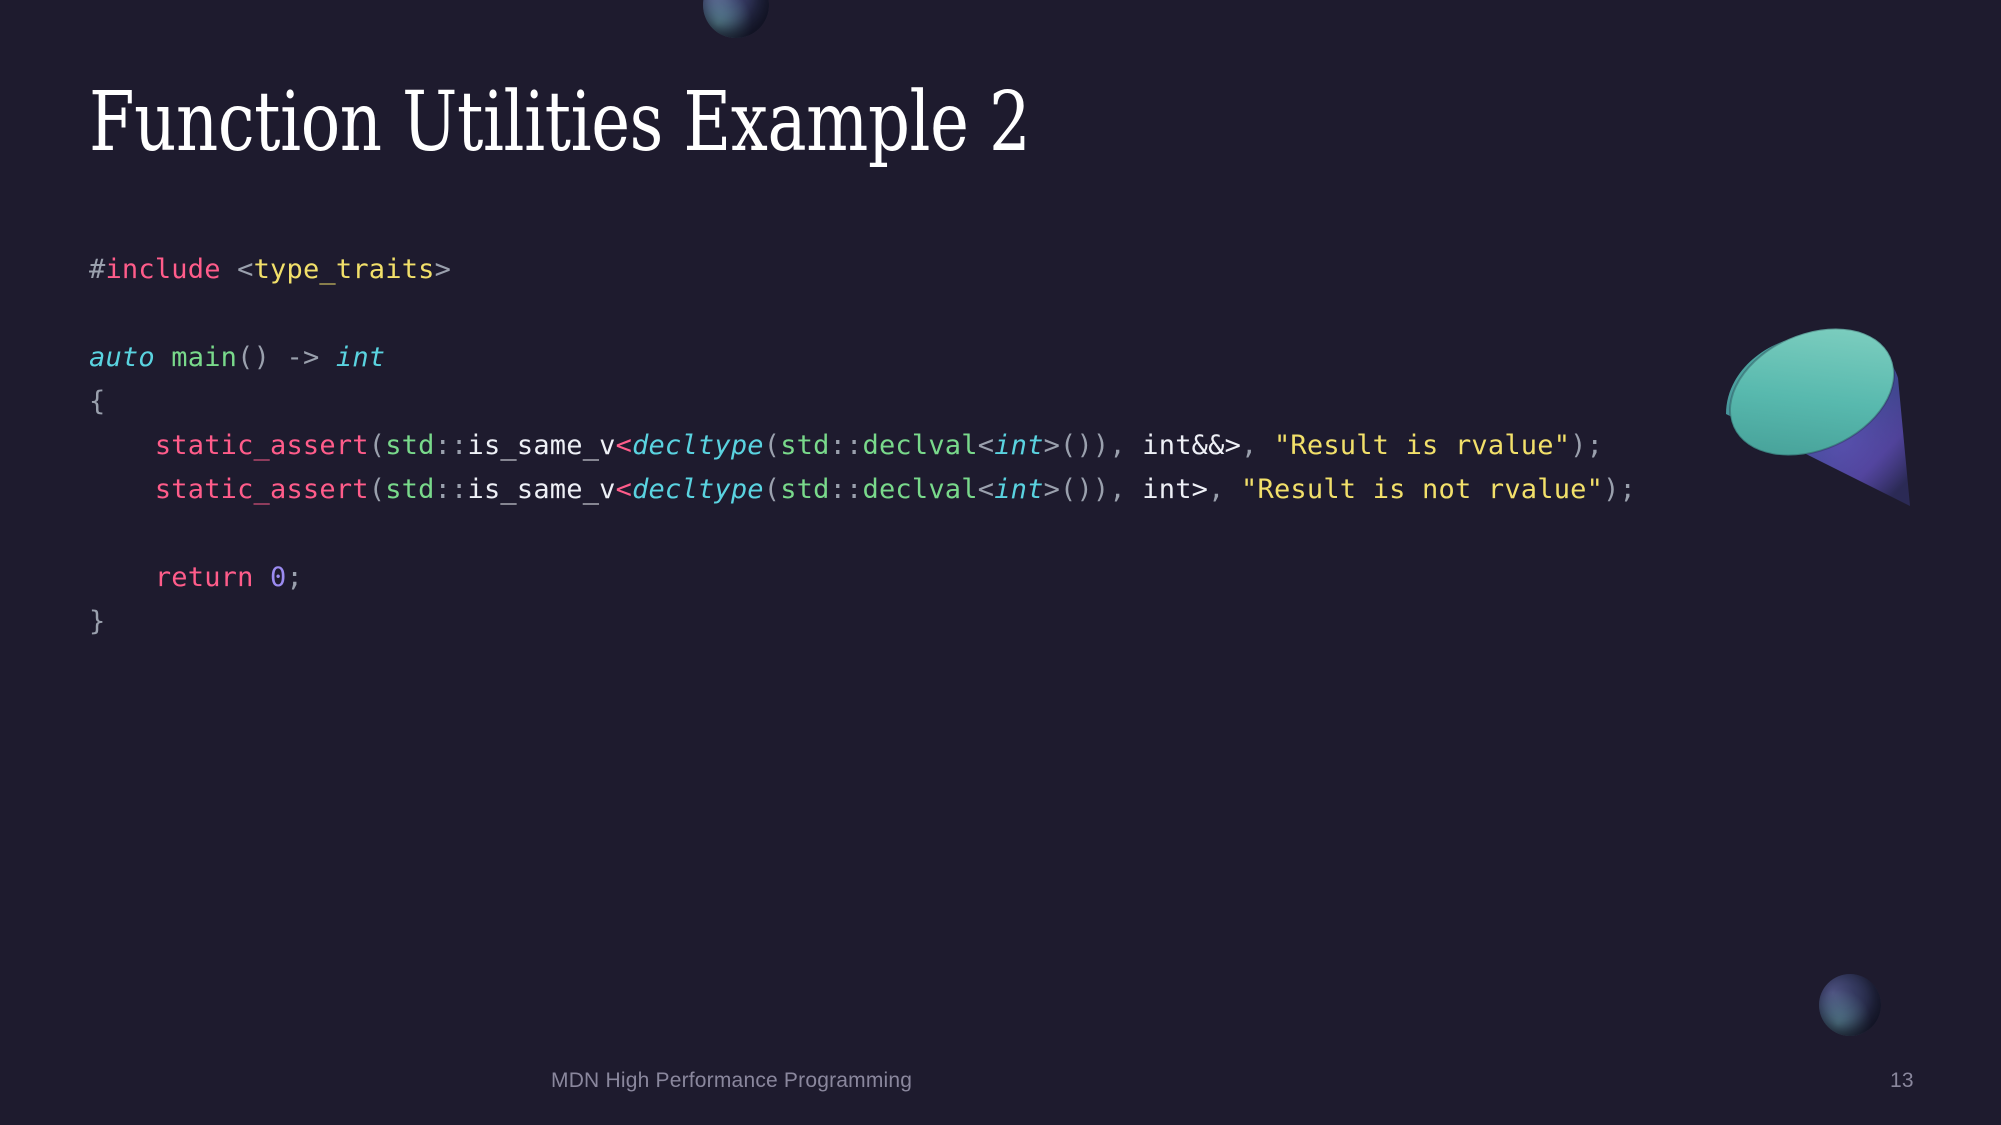  Describe the element at coordinates (1192, 445) in the screenshot. I see `code-token: int&&>` at that location.